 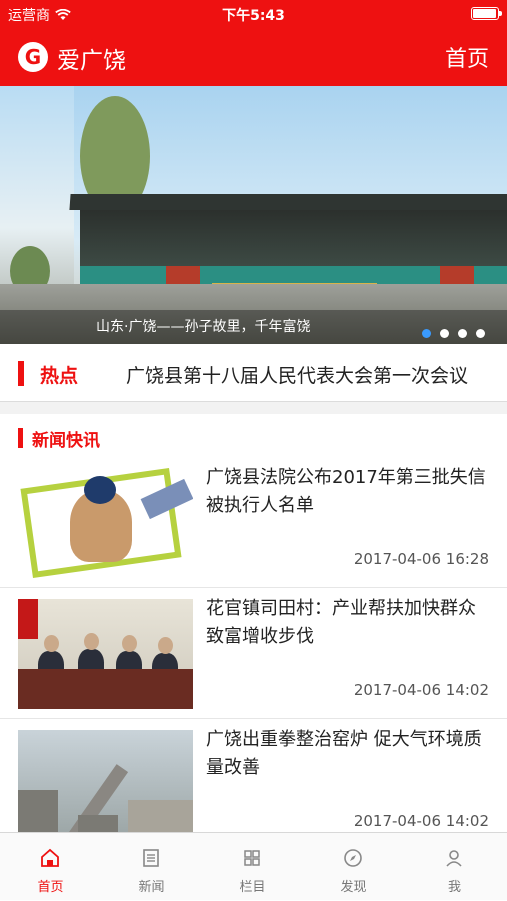 I want to click on tab-news: 新闻, so click(x=151, y=867).